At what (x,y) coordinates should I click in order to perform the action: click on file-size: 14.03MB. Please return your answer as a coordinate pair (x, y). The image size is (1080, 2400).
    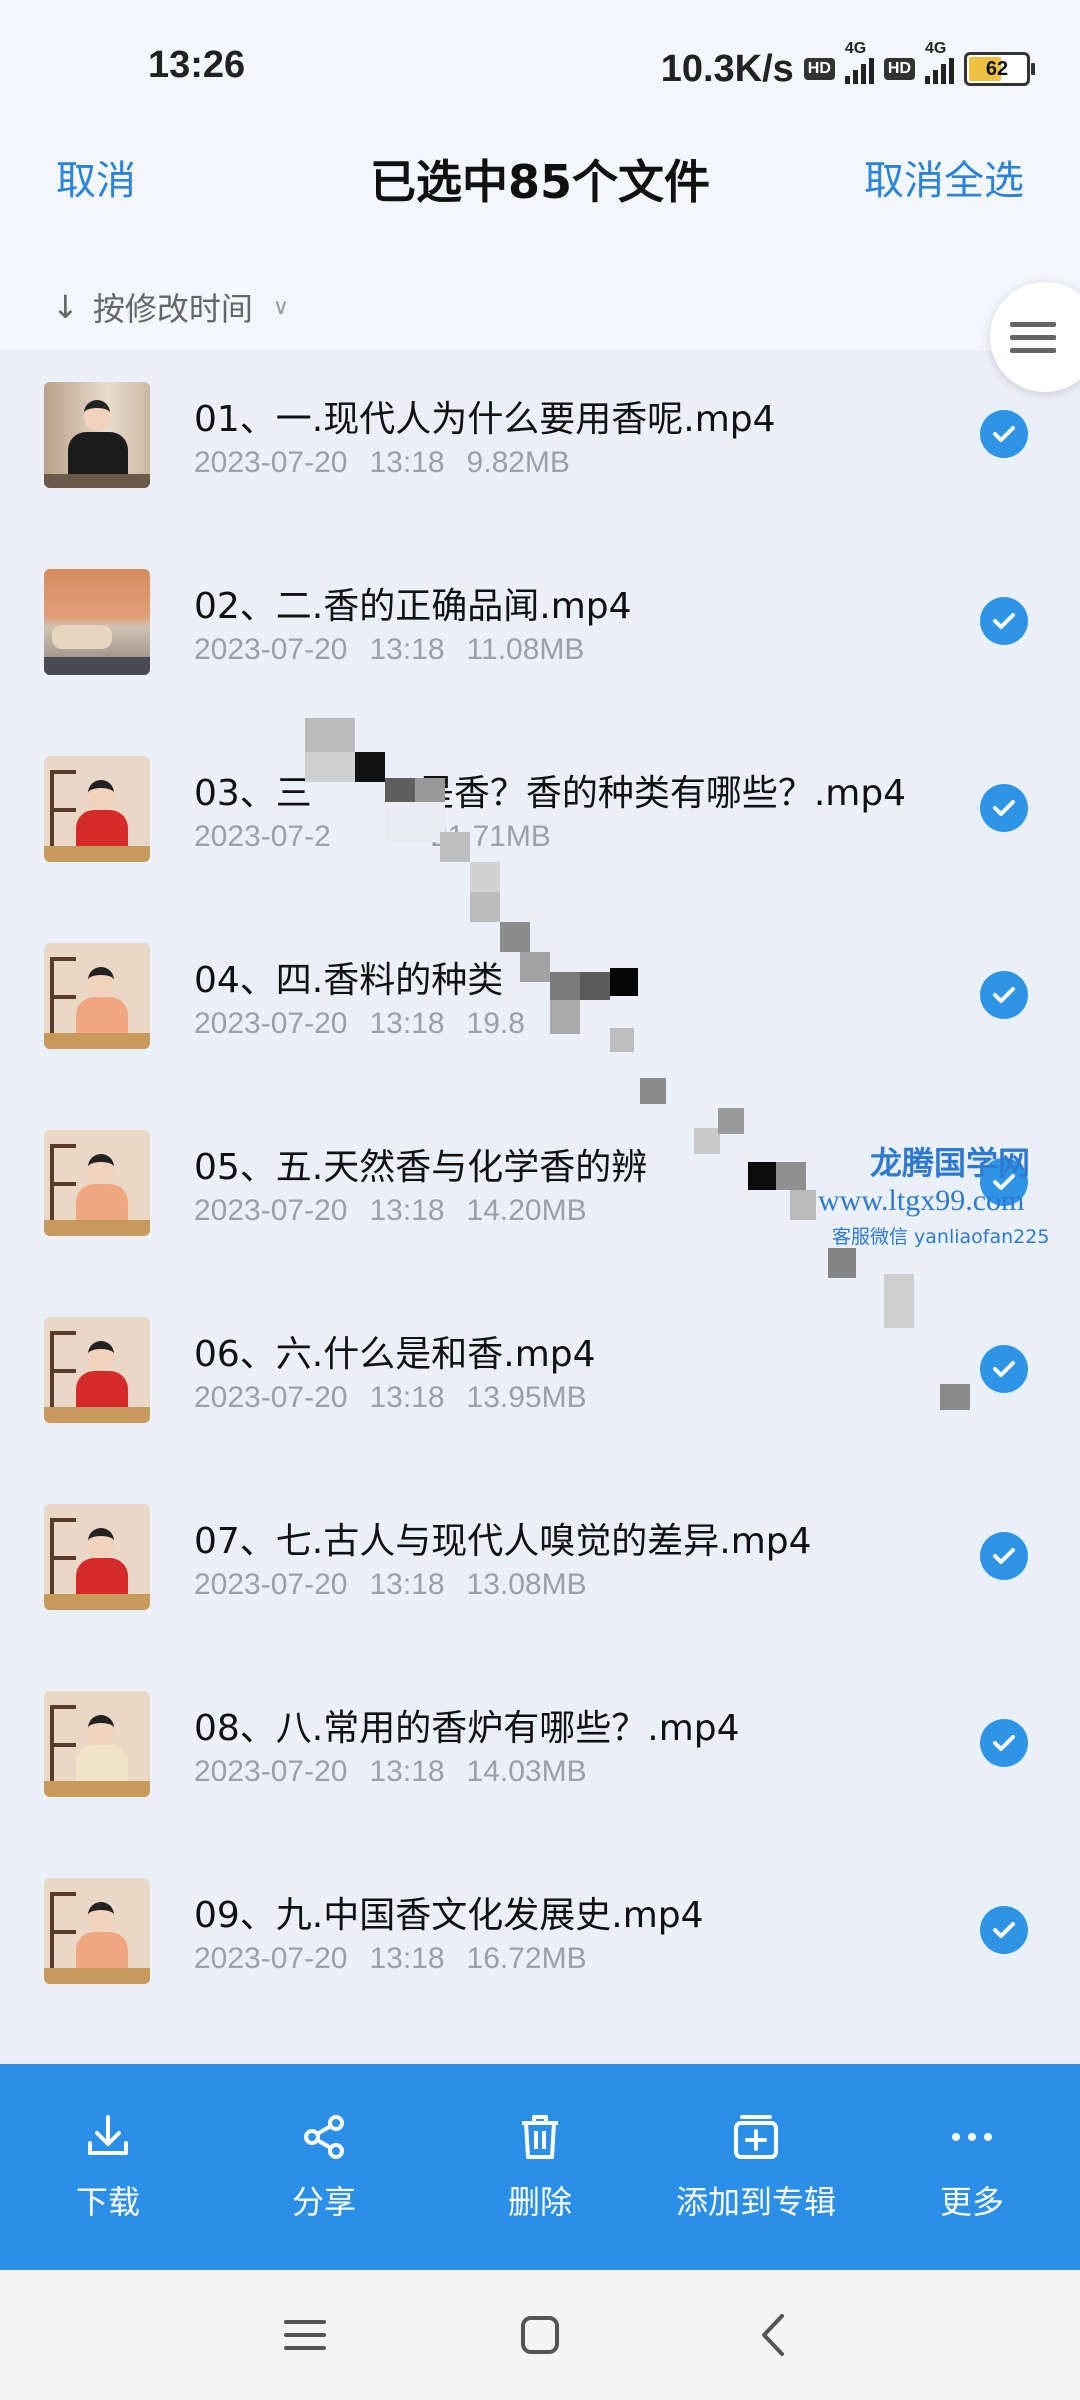
    Looking at the image, I should click on (526, 1771).